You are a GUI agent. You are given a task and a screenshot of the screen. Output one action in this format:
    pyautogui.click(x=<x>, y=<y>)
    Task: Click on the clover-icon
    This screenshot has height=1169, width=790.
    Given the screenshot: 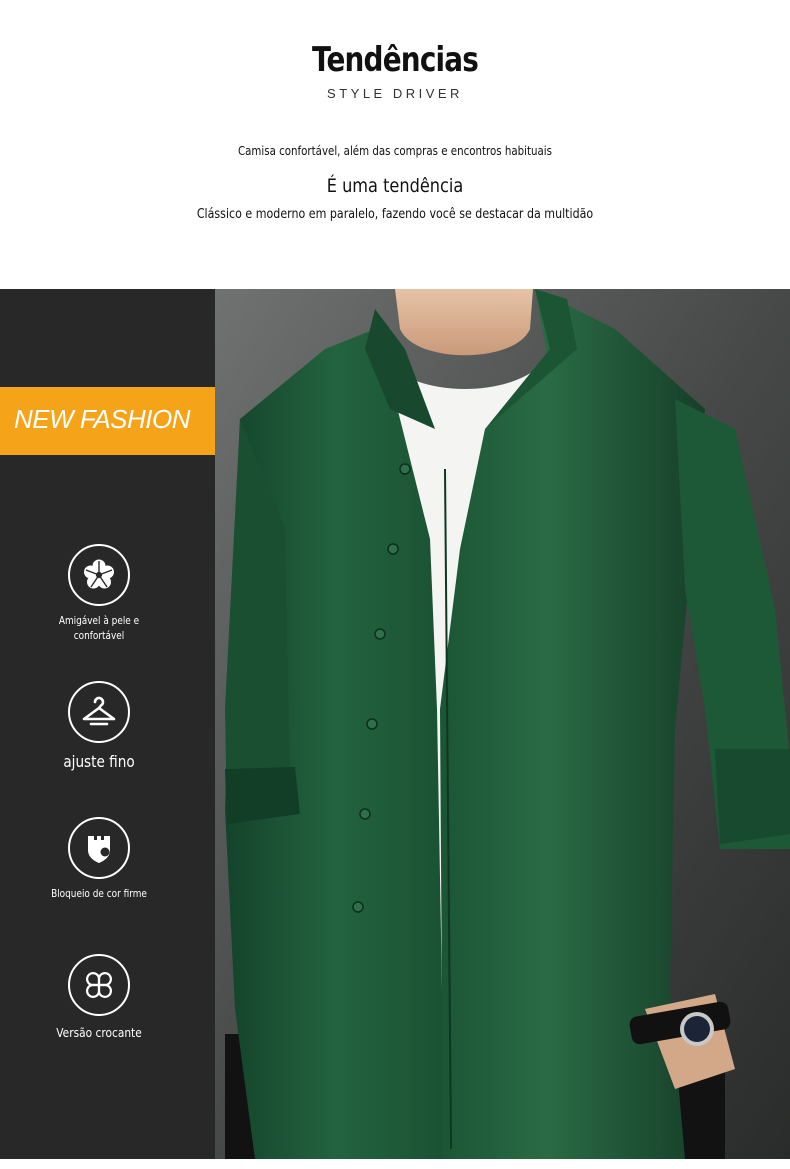 What is the action you would take?
    pyautogui.click(x=99, y=985)
    